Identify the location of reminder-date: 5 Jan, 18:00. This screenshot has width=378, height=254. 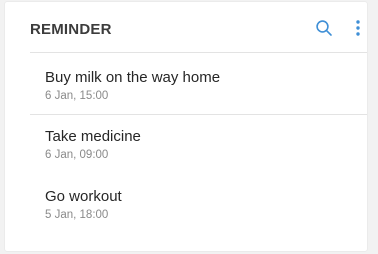
(77, 215).